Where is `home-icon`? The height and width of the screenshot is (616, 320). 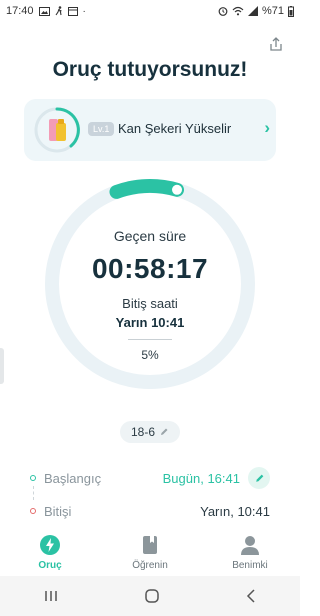 home-icon is located at coordinates (152, 596).